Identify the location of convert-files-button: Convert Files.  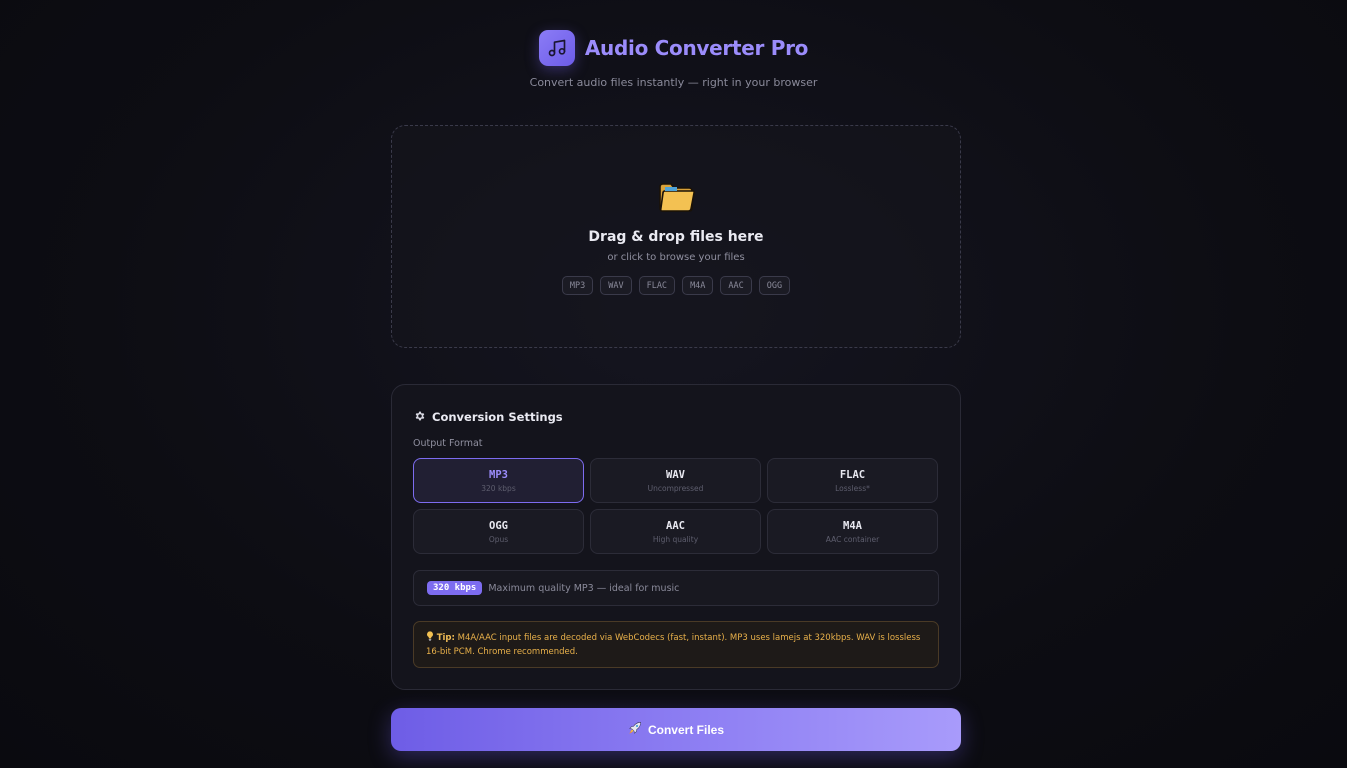
(676, 729).